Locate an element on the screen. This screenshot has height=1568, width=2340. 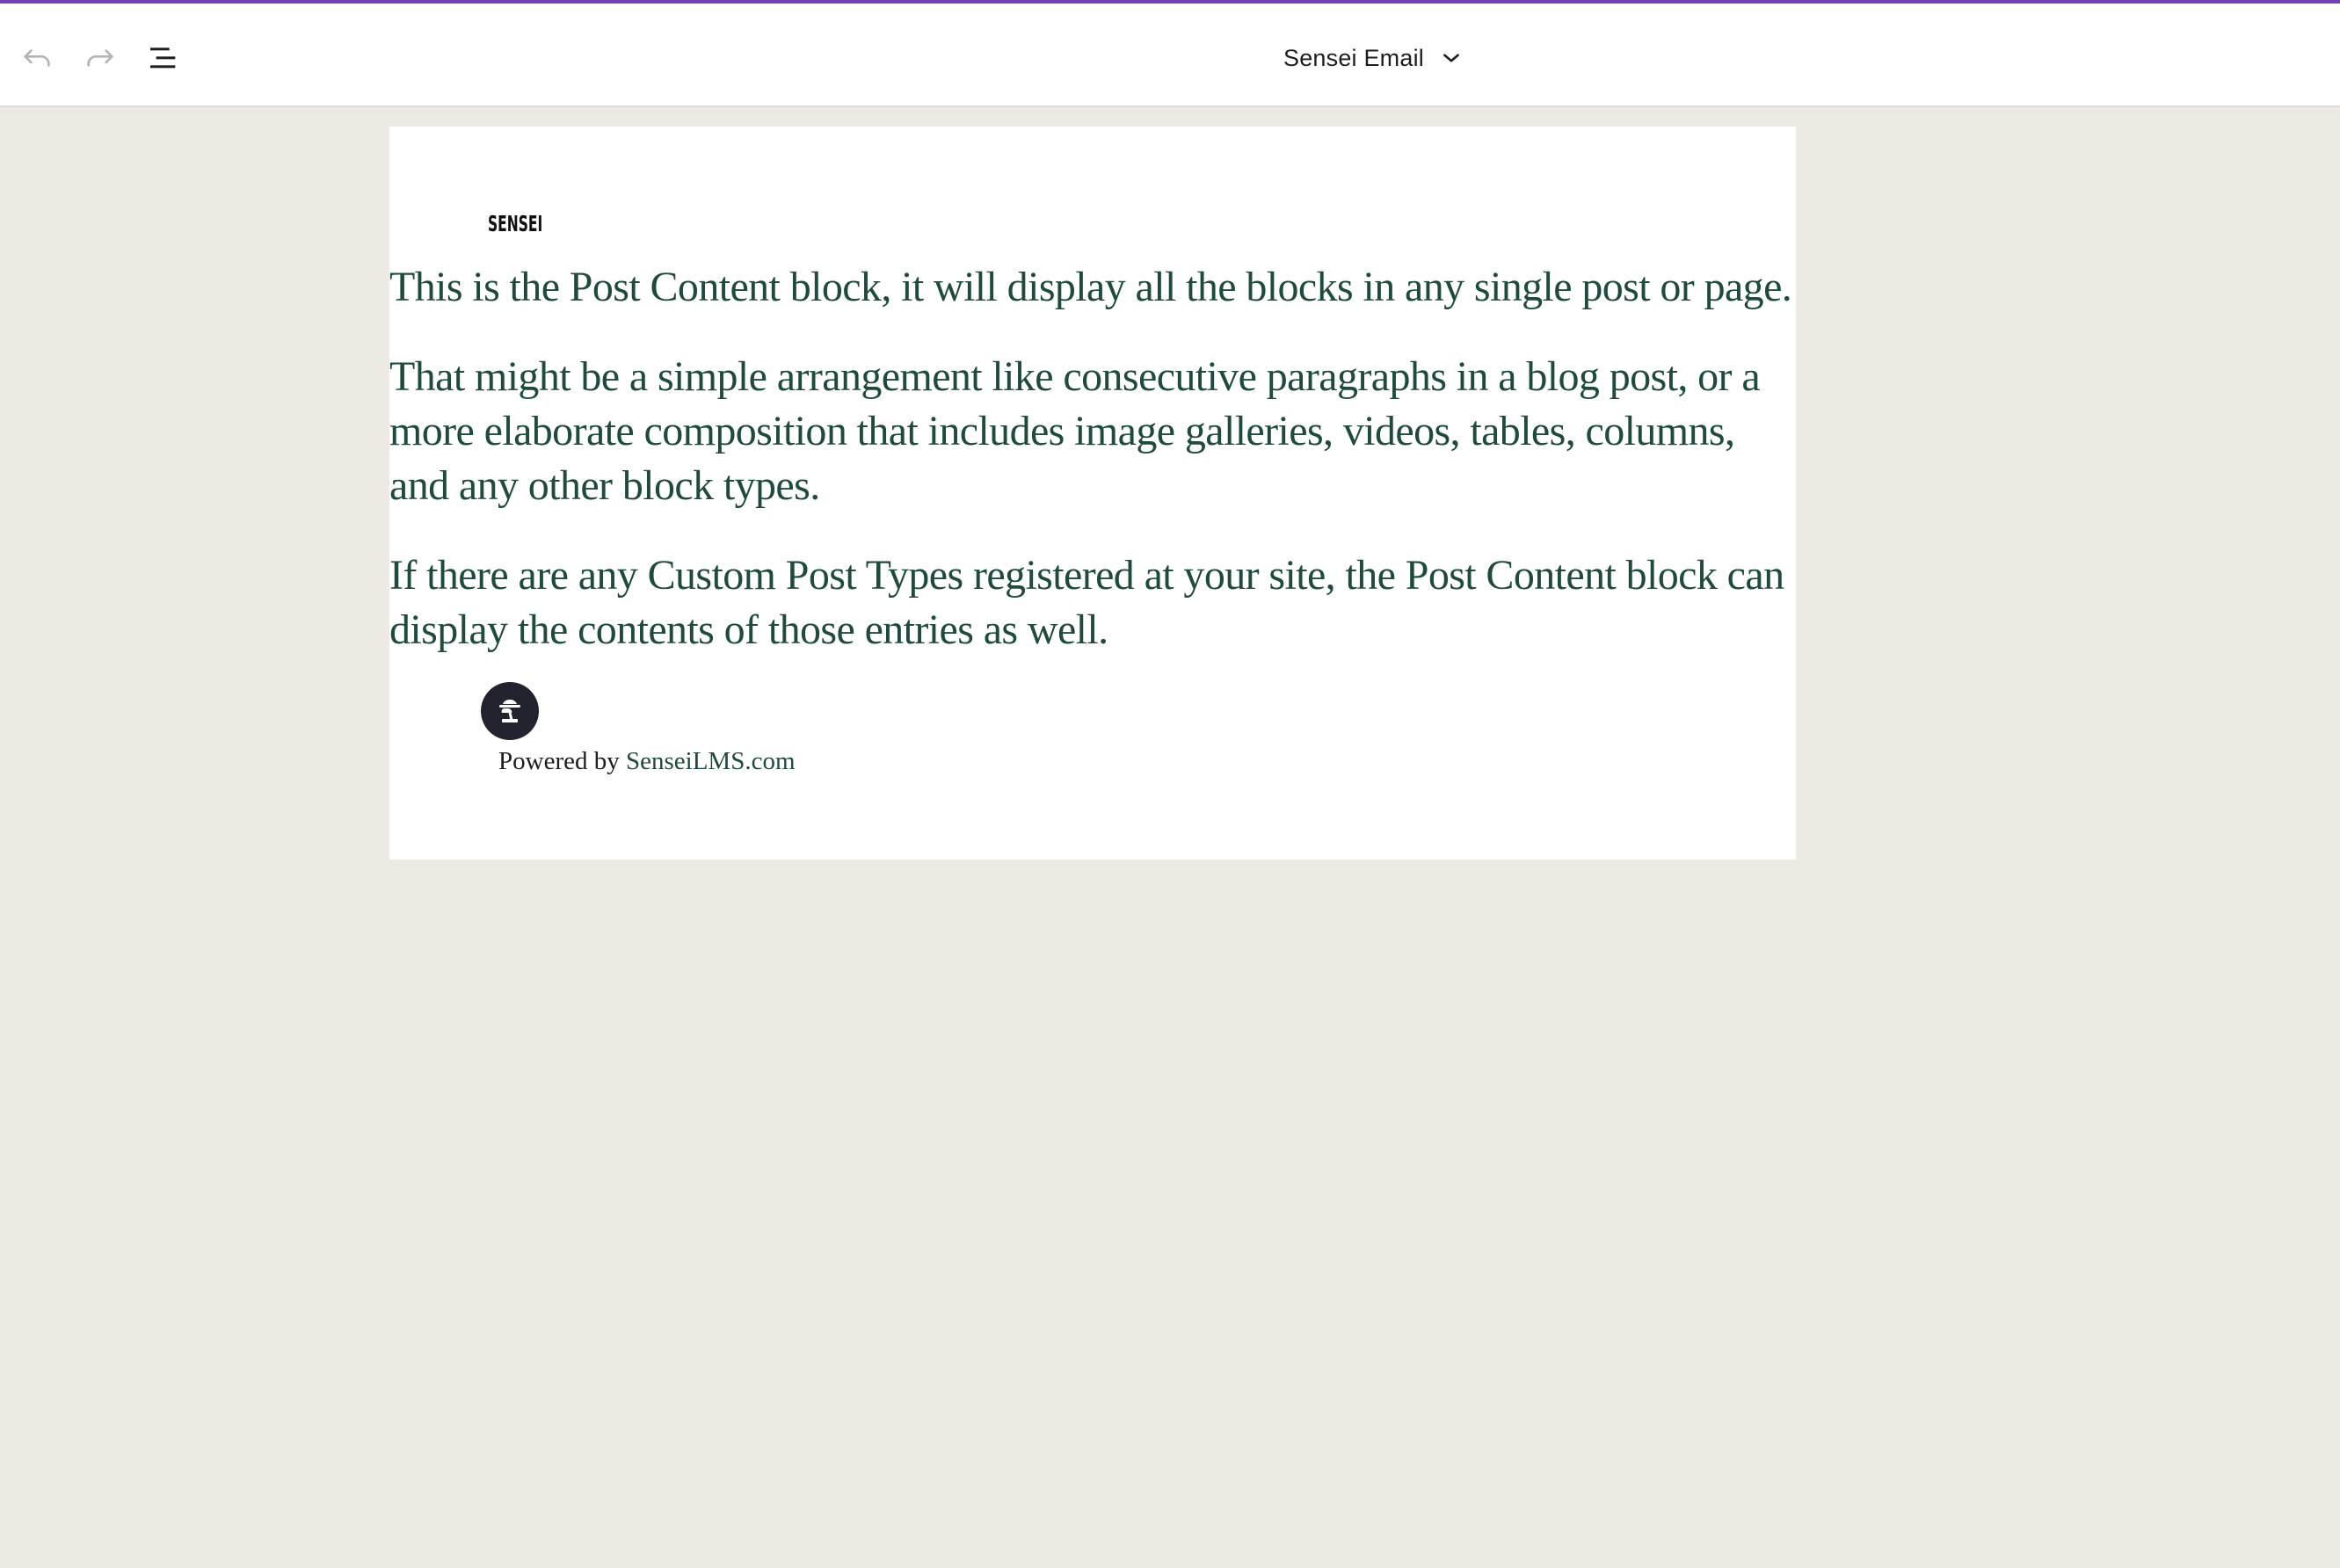
document-title-dropdown: Sensei Email is located at coordinates (1373, 58).